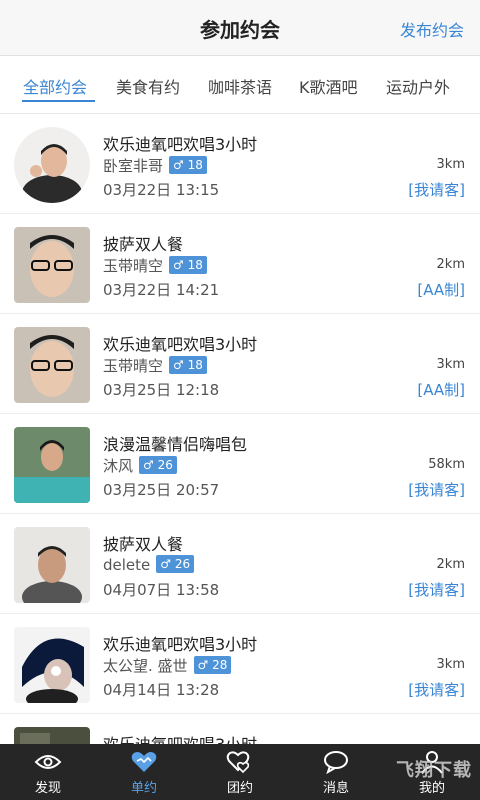  What do you see at coordinates (239, 788) in the screenshot?
I see `nav-label: 团约` at bounding box center [239, 788].